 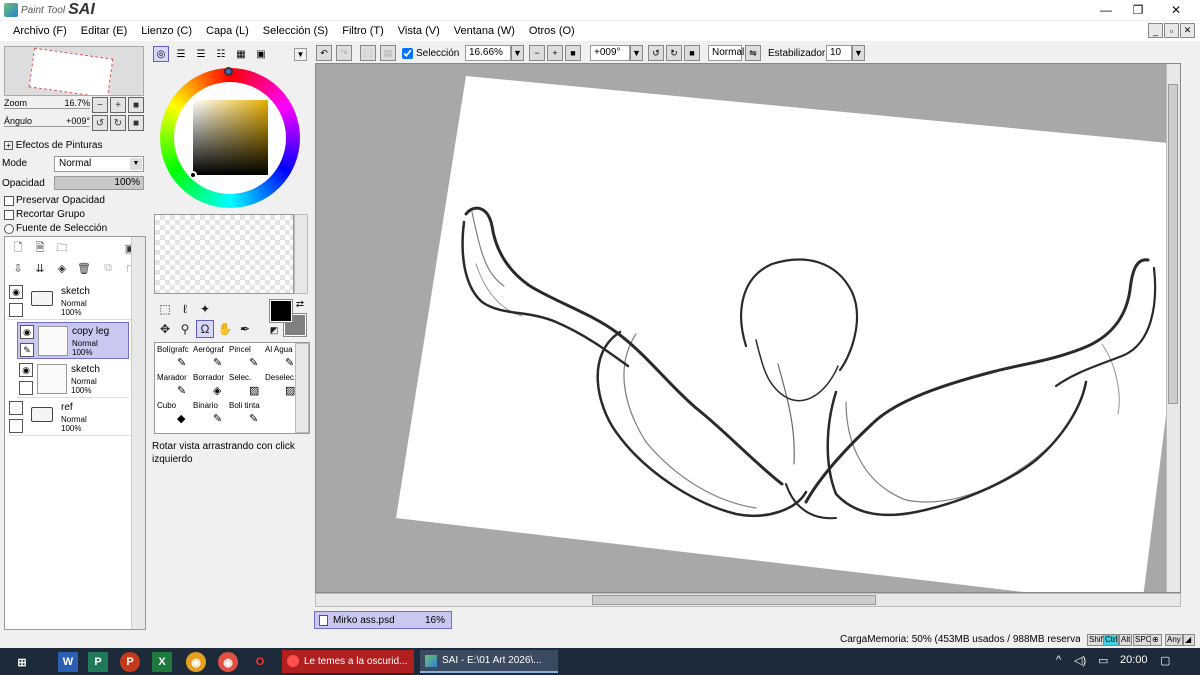 I want to click on undo-button: ↶, so click(x=324, y=53).